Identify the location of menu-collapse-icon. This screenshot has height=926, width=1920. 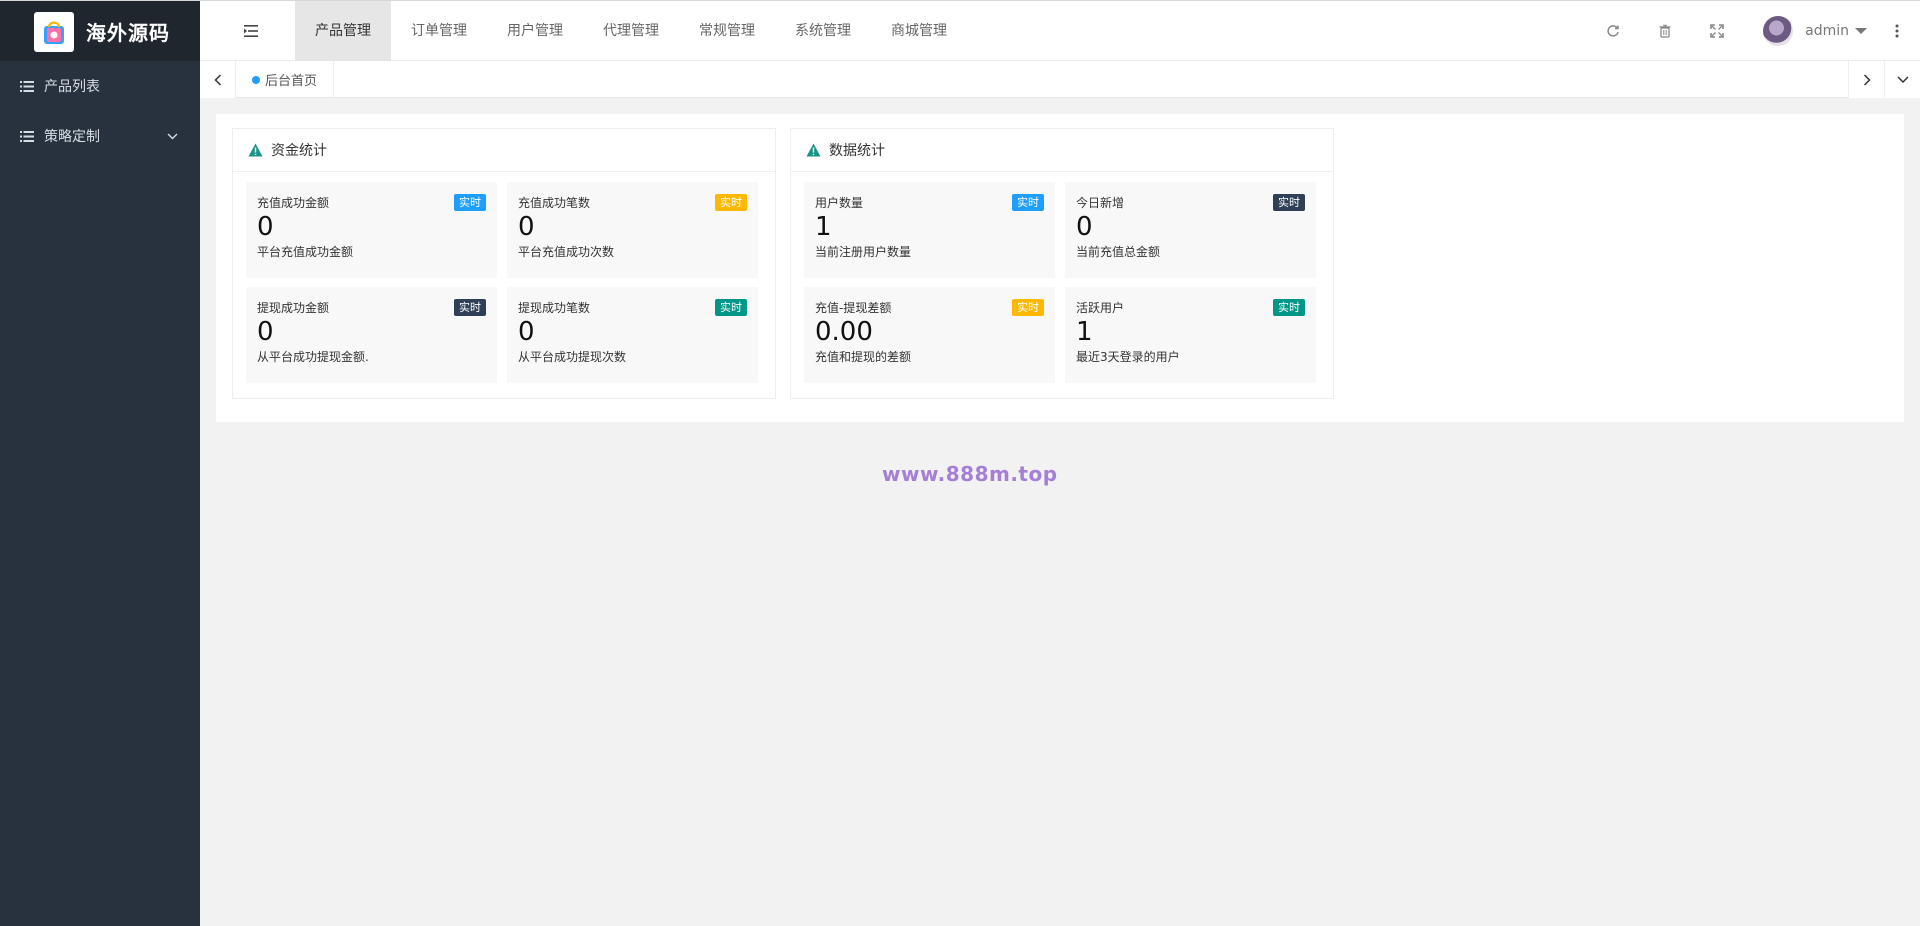
(251, 31).